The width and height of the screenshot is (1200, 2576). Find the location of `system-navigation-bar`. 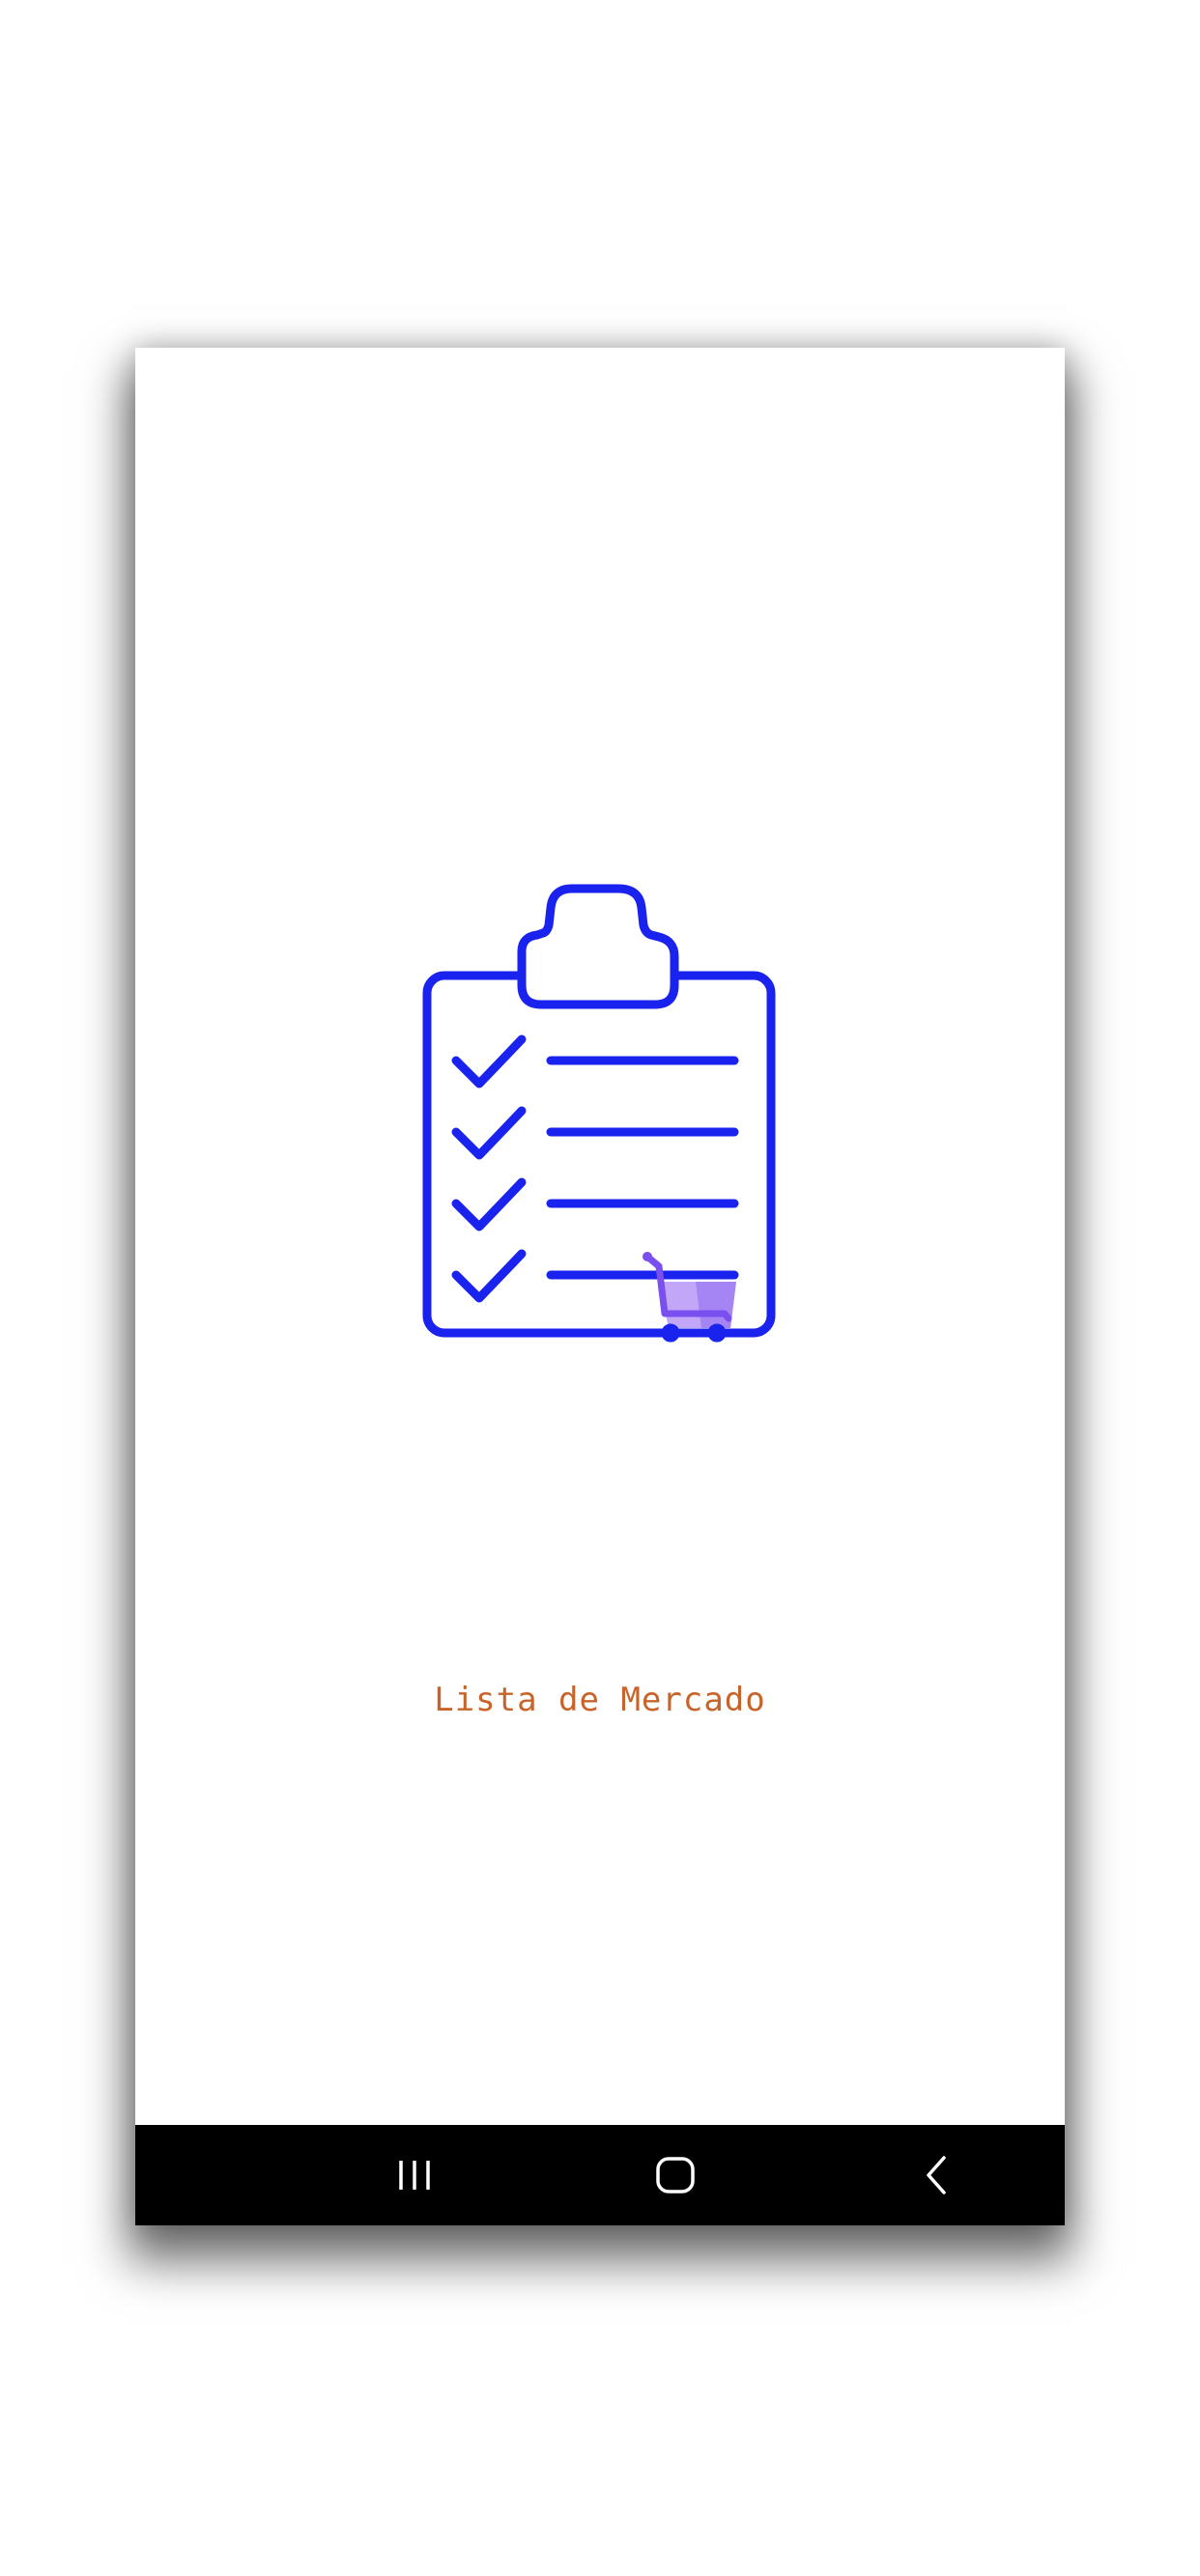

system-navigation-bar is located at coordinates (600, 2175).